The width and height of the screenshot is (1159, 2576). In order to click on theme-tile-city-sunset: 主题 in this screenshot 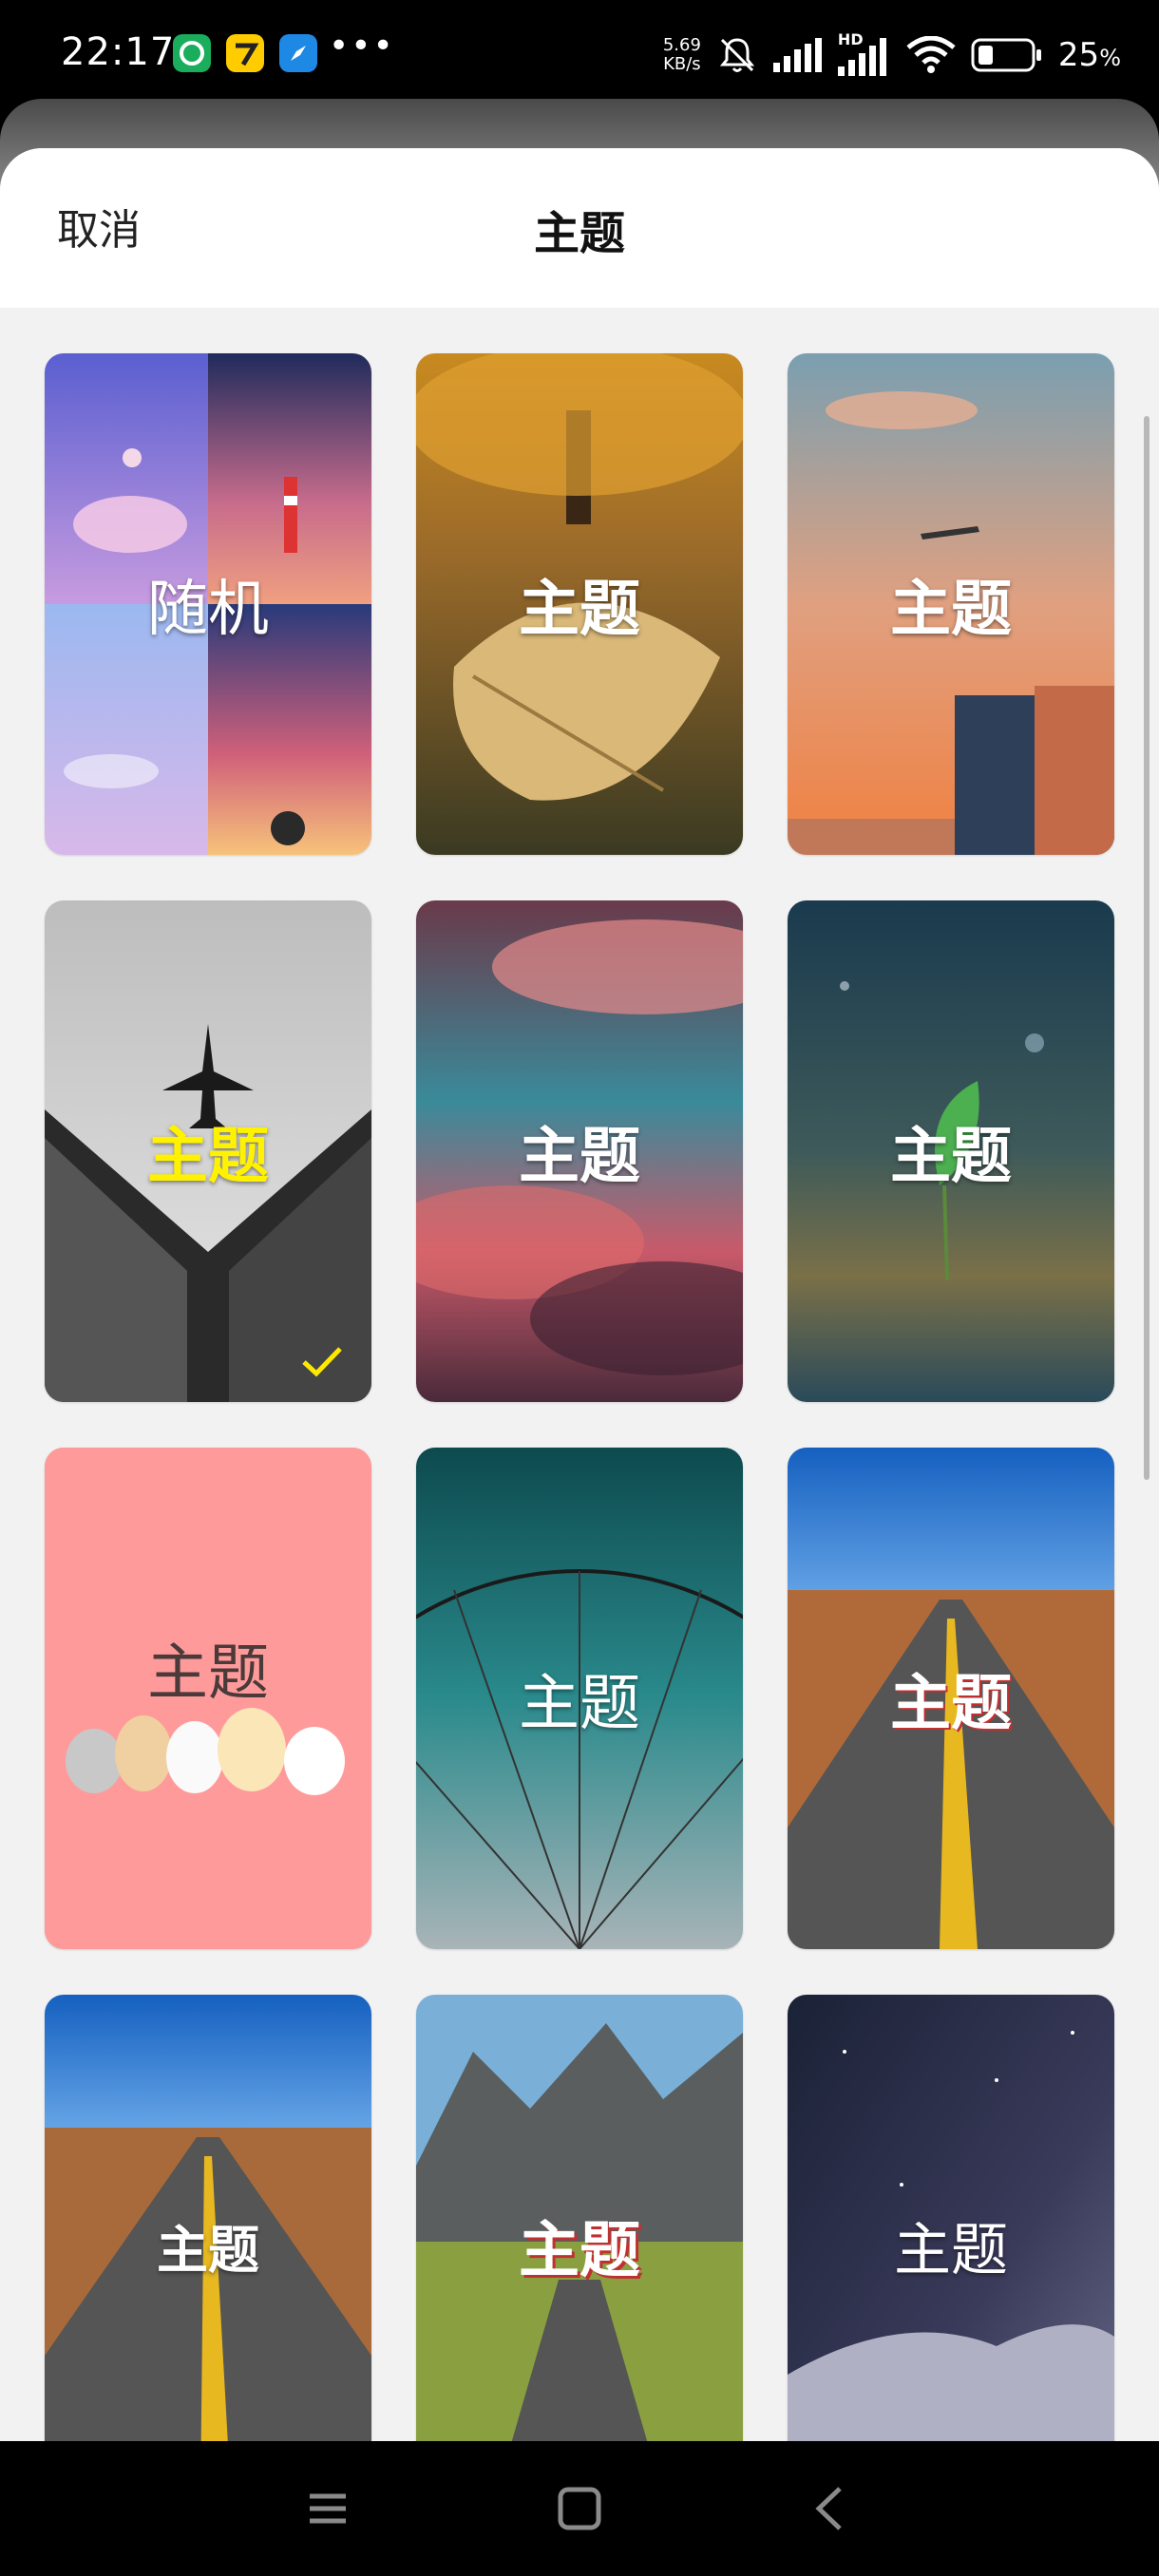, I will do `click(951, 604)`.